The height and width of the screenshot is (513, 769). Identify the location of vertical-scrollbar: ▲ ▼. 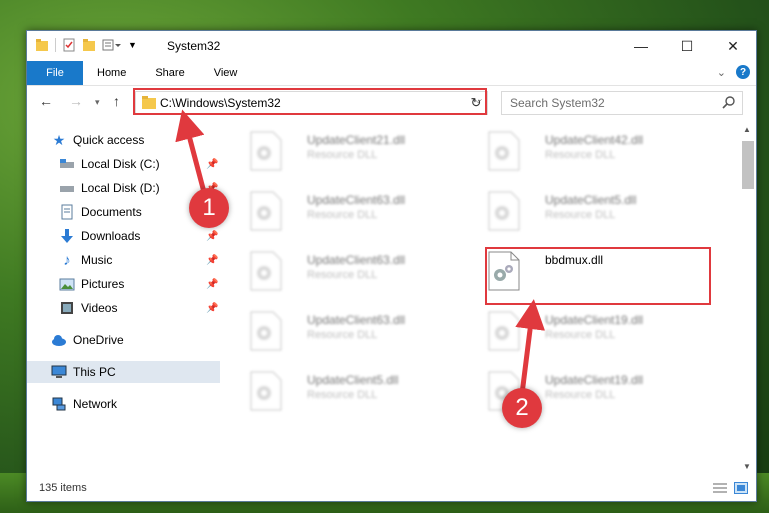
(747, 298).